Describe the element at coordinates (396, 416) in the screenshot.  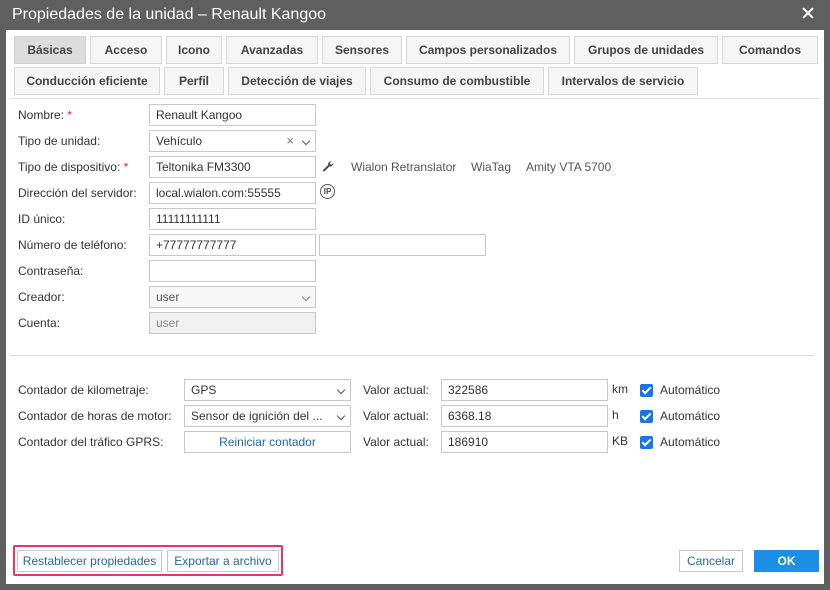
I see `engine-hours-current-label: Valor actual:` at that location.